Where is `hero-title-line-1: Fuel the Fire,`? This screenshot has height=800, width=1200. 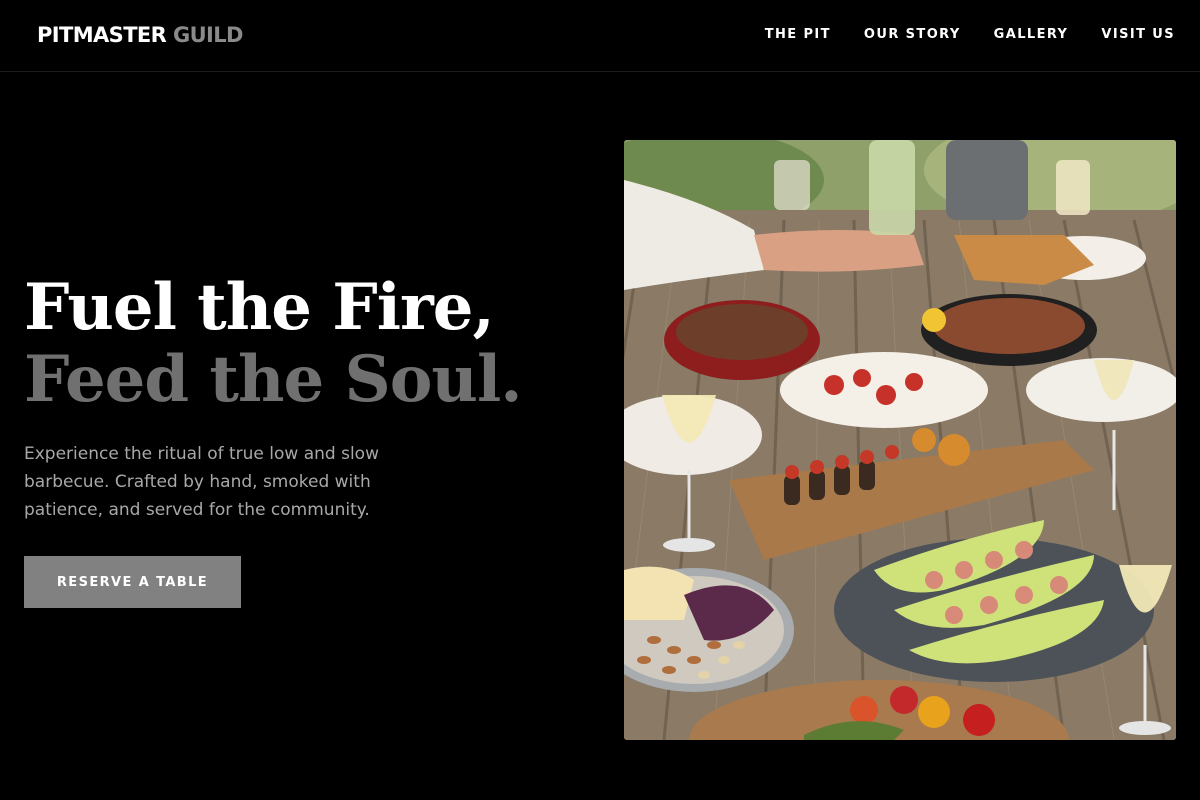 hero-title-line-1: Fuel the Fire, is located at coordinates (259, 307).